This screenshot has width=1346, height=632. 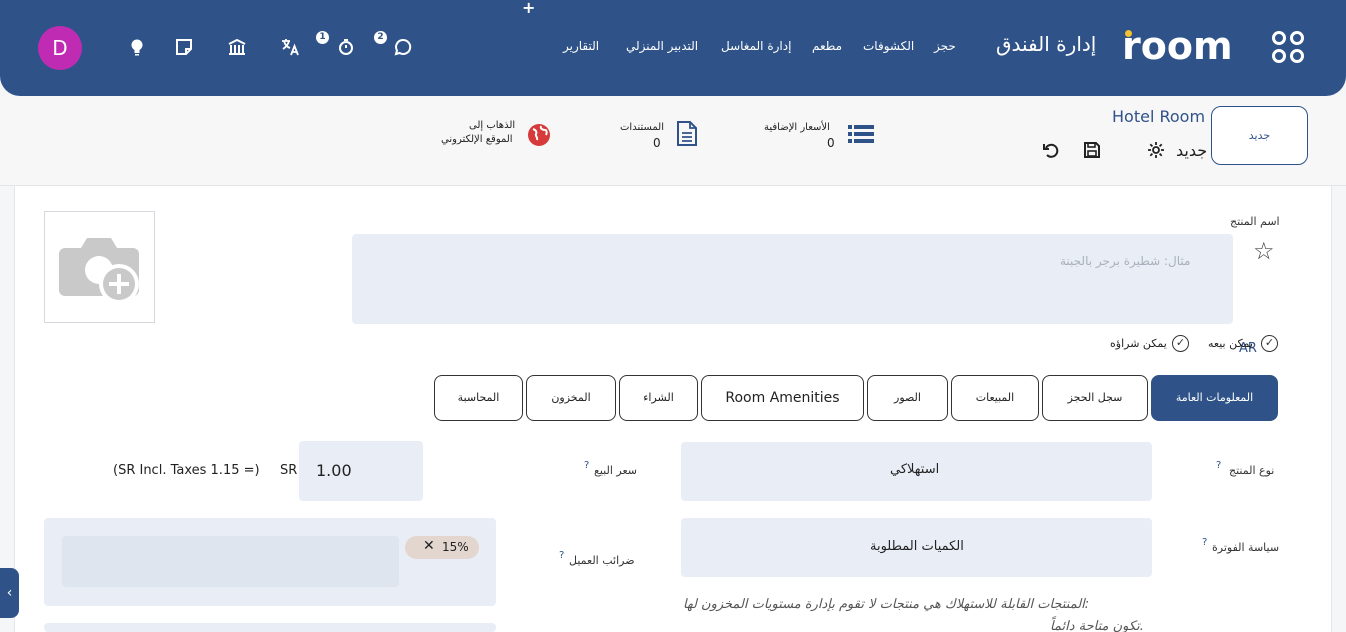 What do you see at coordinates (1214, 398) in the screenshot?
I see `tab-general-information: المعلومات العامة` at bounding box center [1214, 398].